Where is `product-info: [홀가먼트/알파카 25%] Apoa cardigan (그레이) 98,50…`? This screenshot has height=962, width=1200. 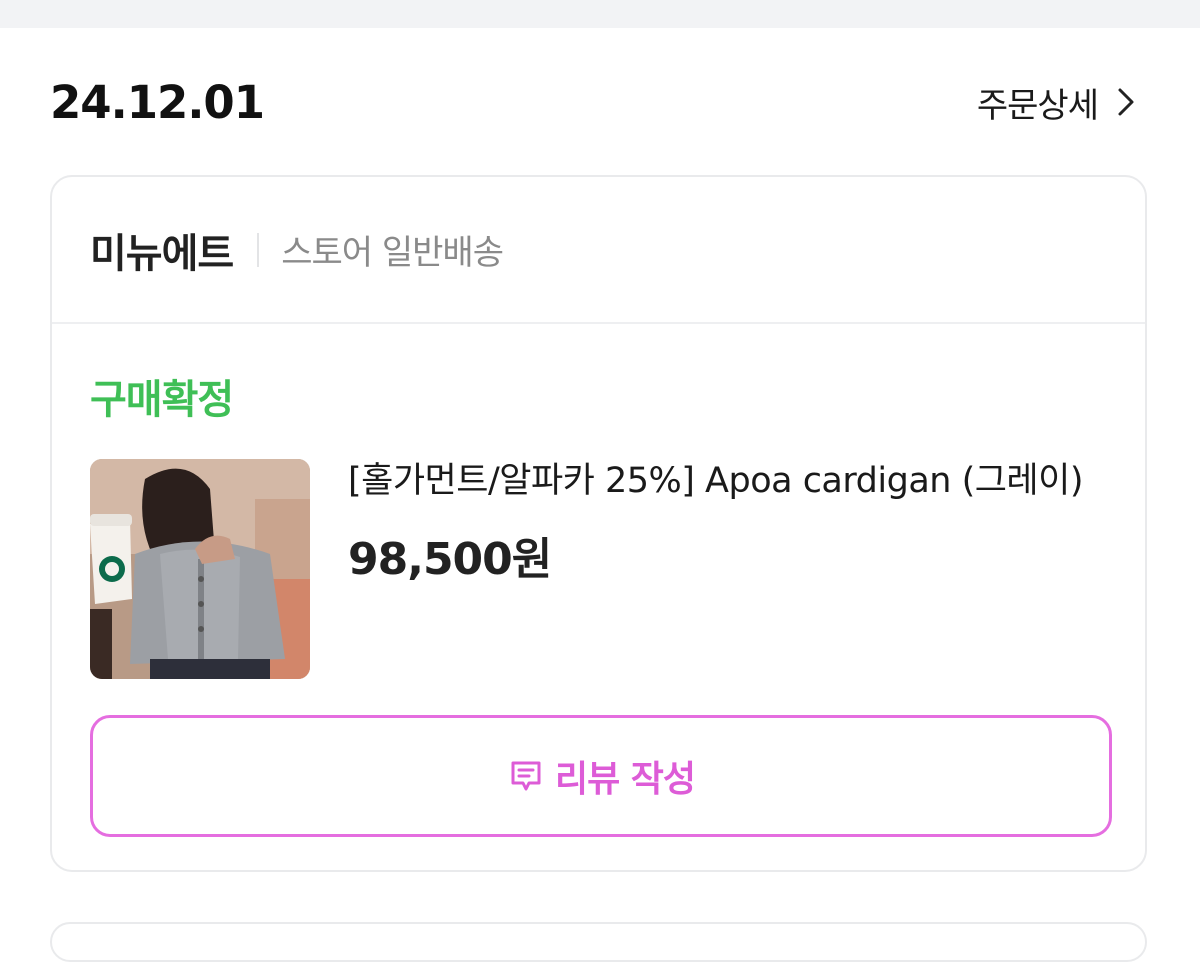 product-info: [홀가먼트/알파카 25%] Apoa cardigan (그레이) 98,50… is located at coordinates (728, 522).